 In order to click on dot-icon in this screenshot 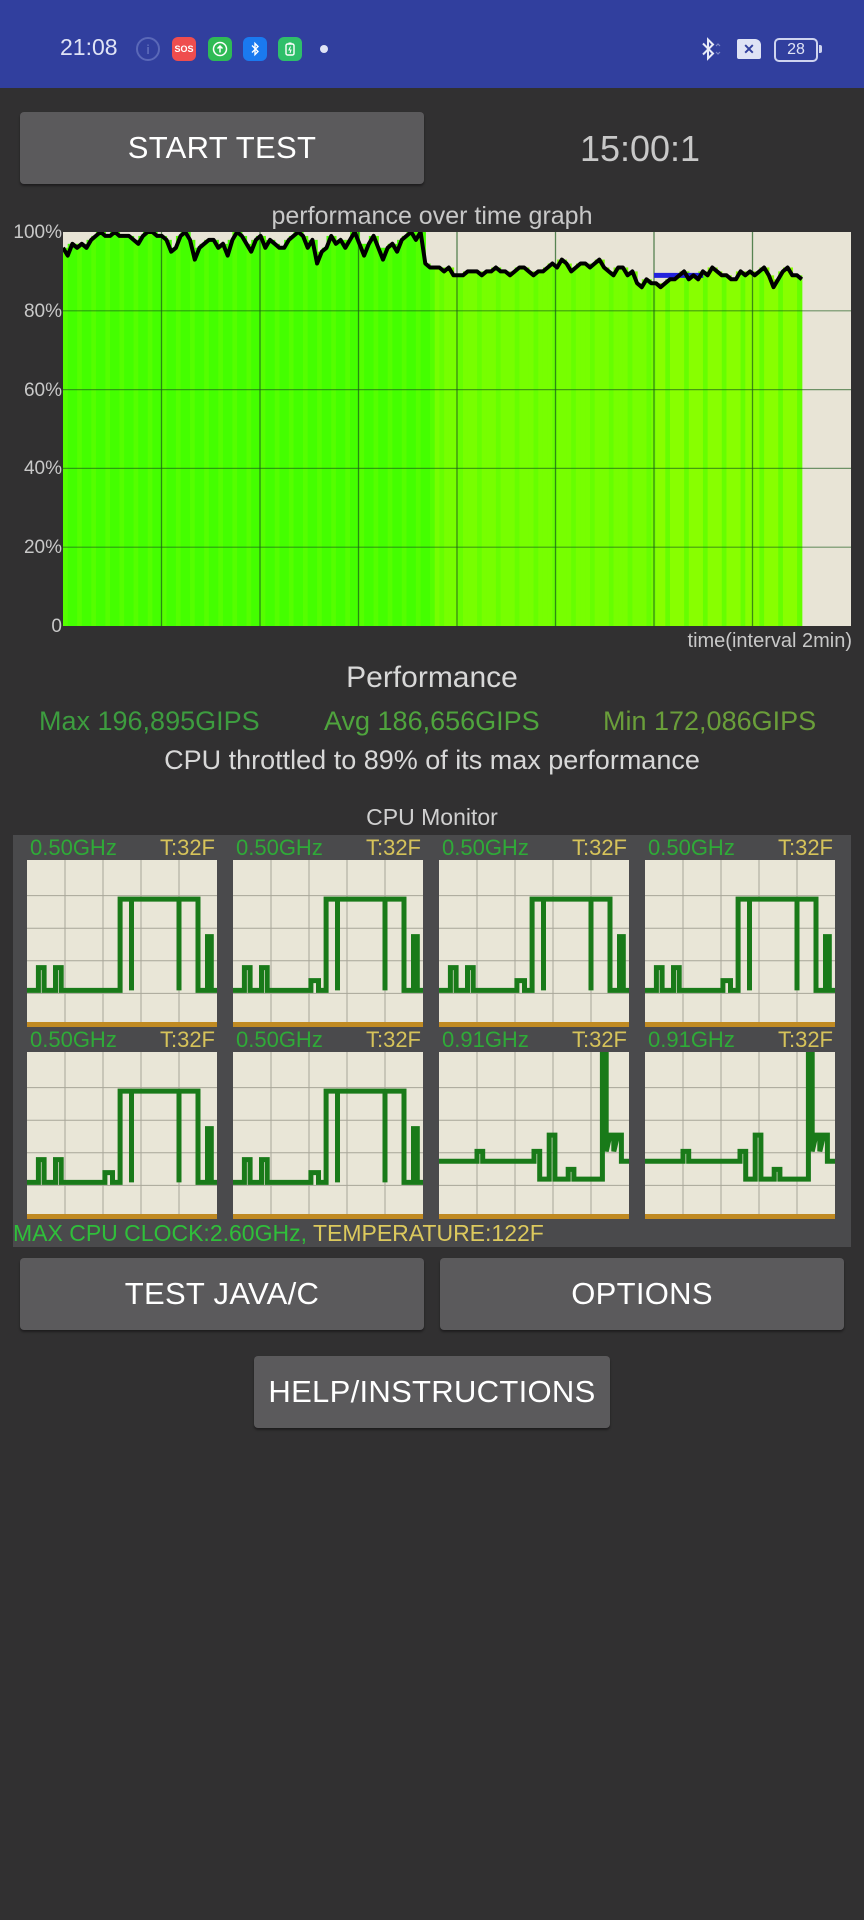, I will do `click(324, 49)`.